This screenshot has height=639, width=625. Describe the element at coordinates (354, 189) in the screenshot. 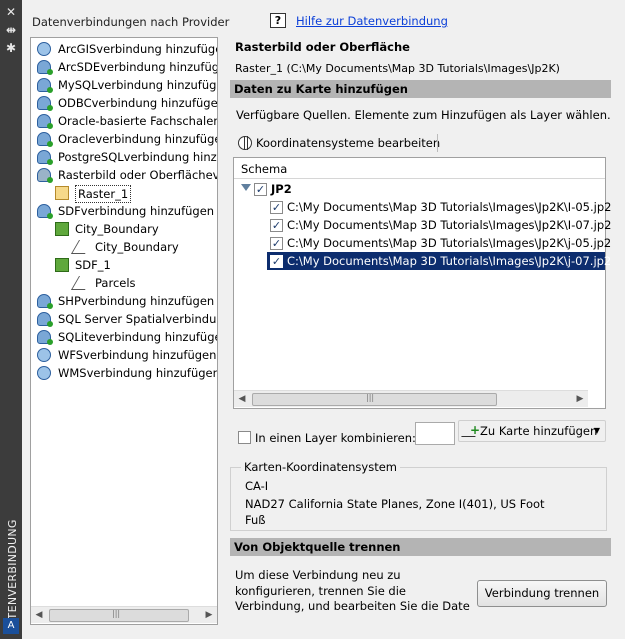

I see `schema-group-jp2: ✓ JP2` at that location.